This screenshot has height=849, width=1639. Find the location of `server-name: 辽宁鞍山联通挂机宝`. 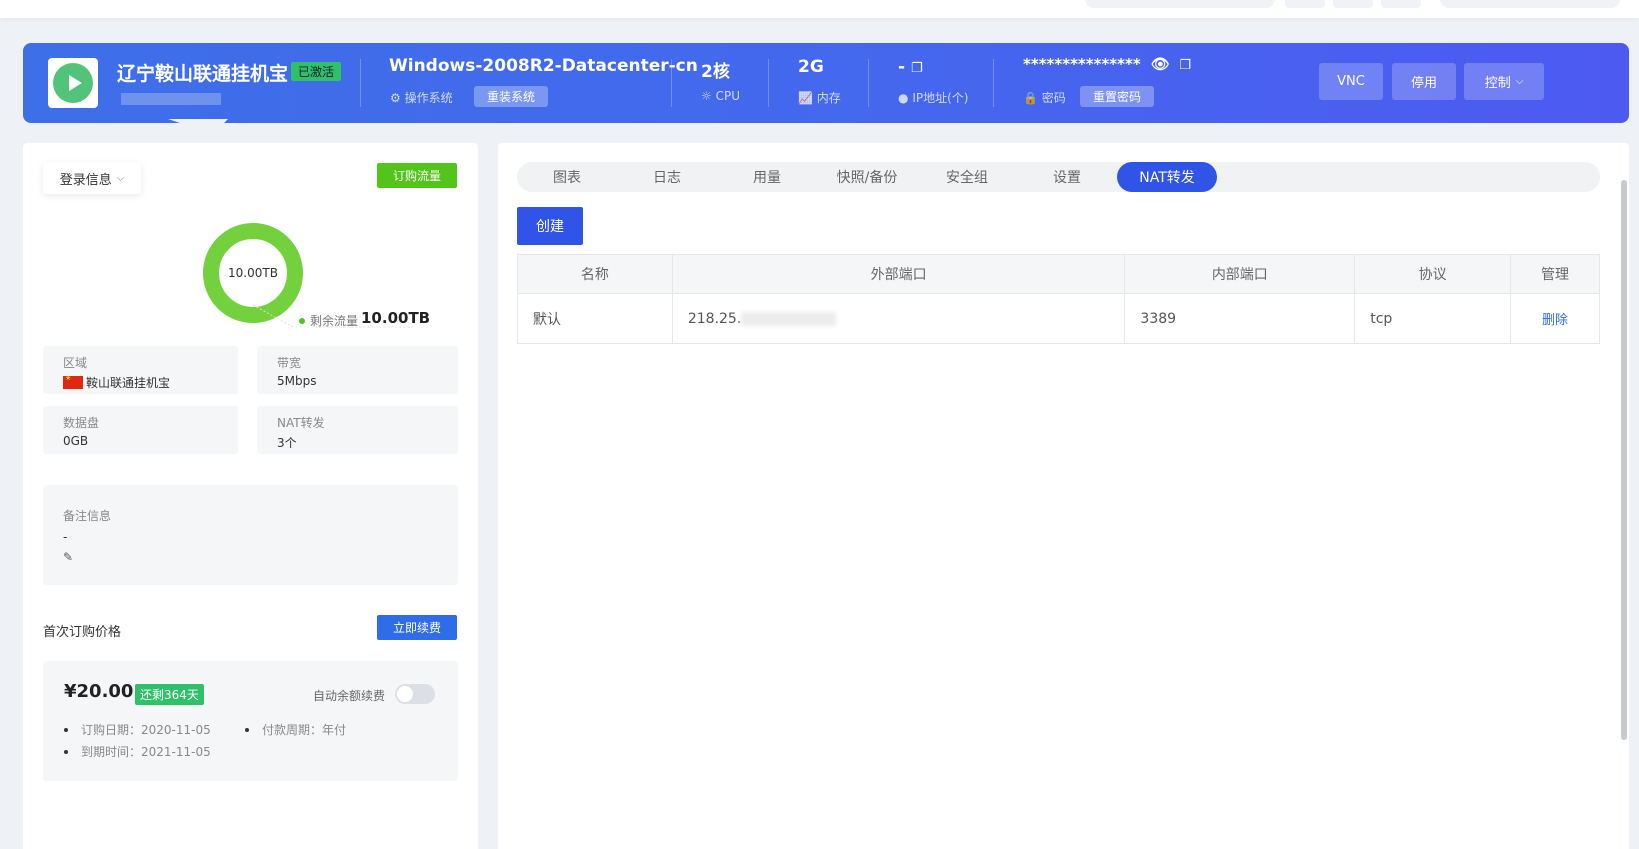

server-name: 辽宁鞍山联通挂机宝 is located at coordinates (203, 74).